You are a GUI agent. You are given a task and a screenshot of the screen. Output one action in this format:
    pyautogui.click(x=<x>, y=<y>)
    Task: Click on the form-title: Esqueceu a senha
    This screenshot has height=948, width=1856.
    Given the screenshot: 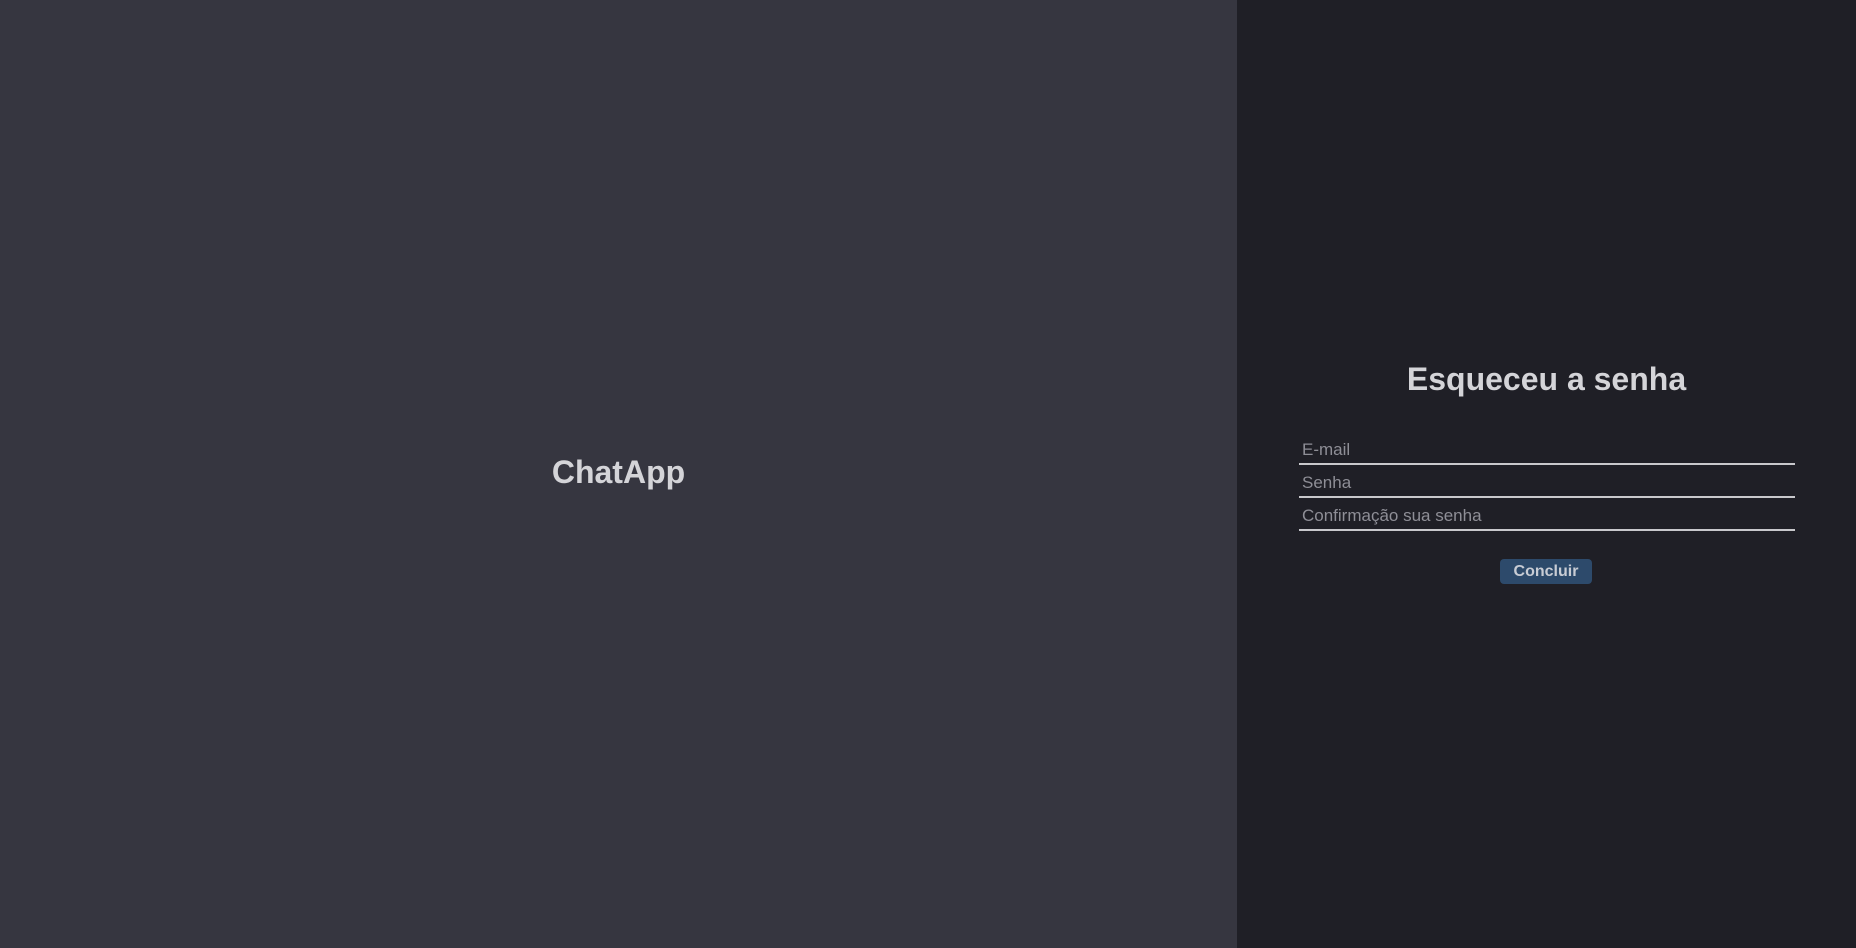 What is the action you would take?
    pyautogui.click(x=1546, y=379)
    